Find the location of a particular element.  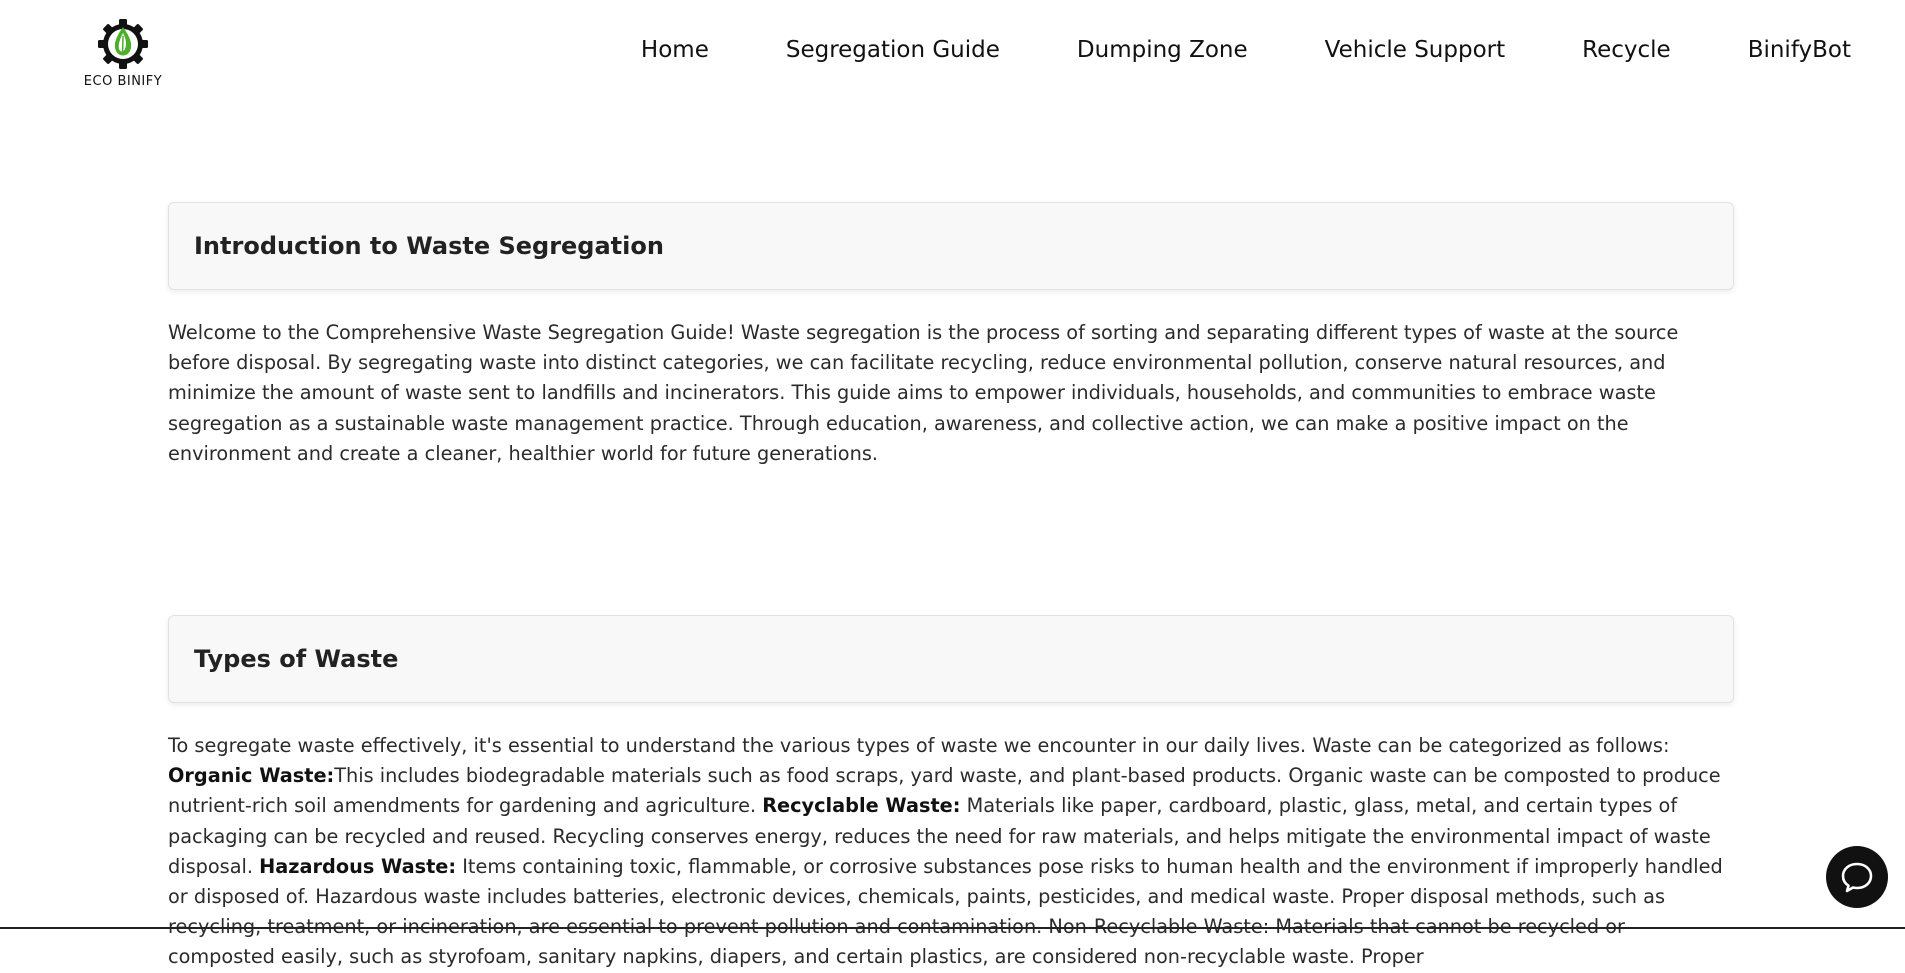

intro-section-title: Introduction to Waste Segregation is located at coordinates (429, 246).